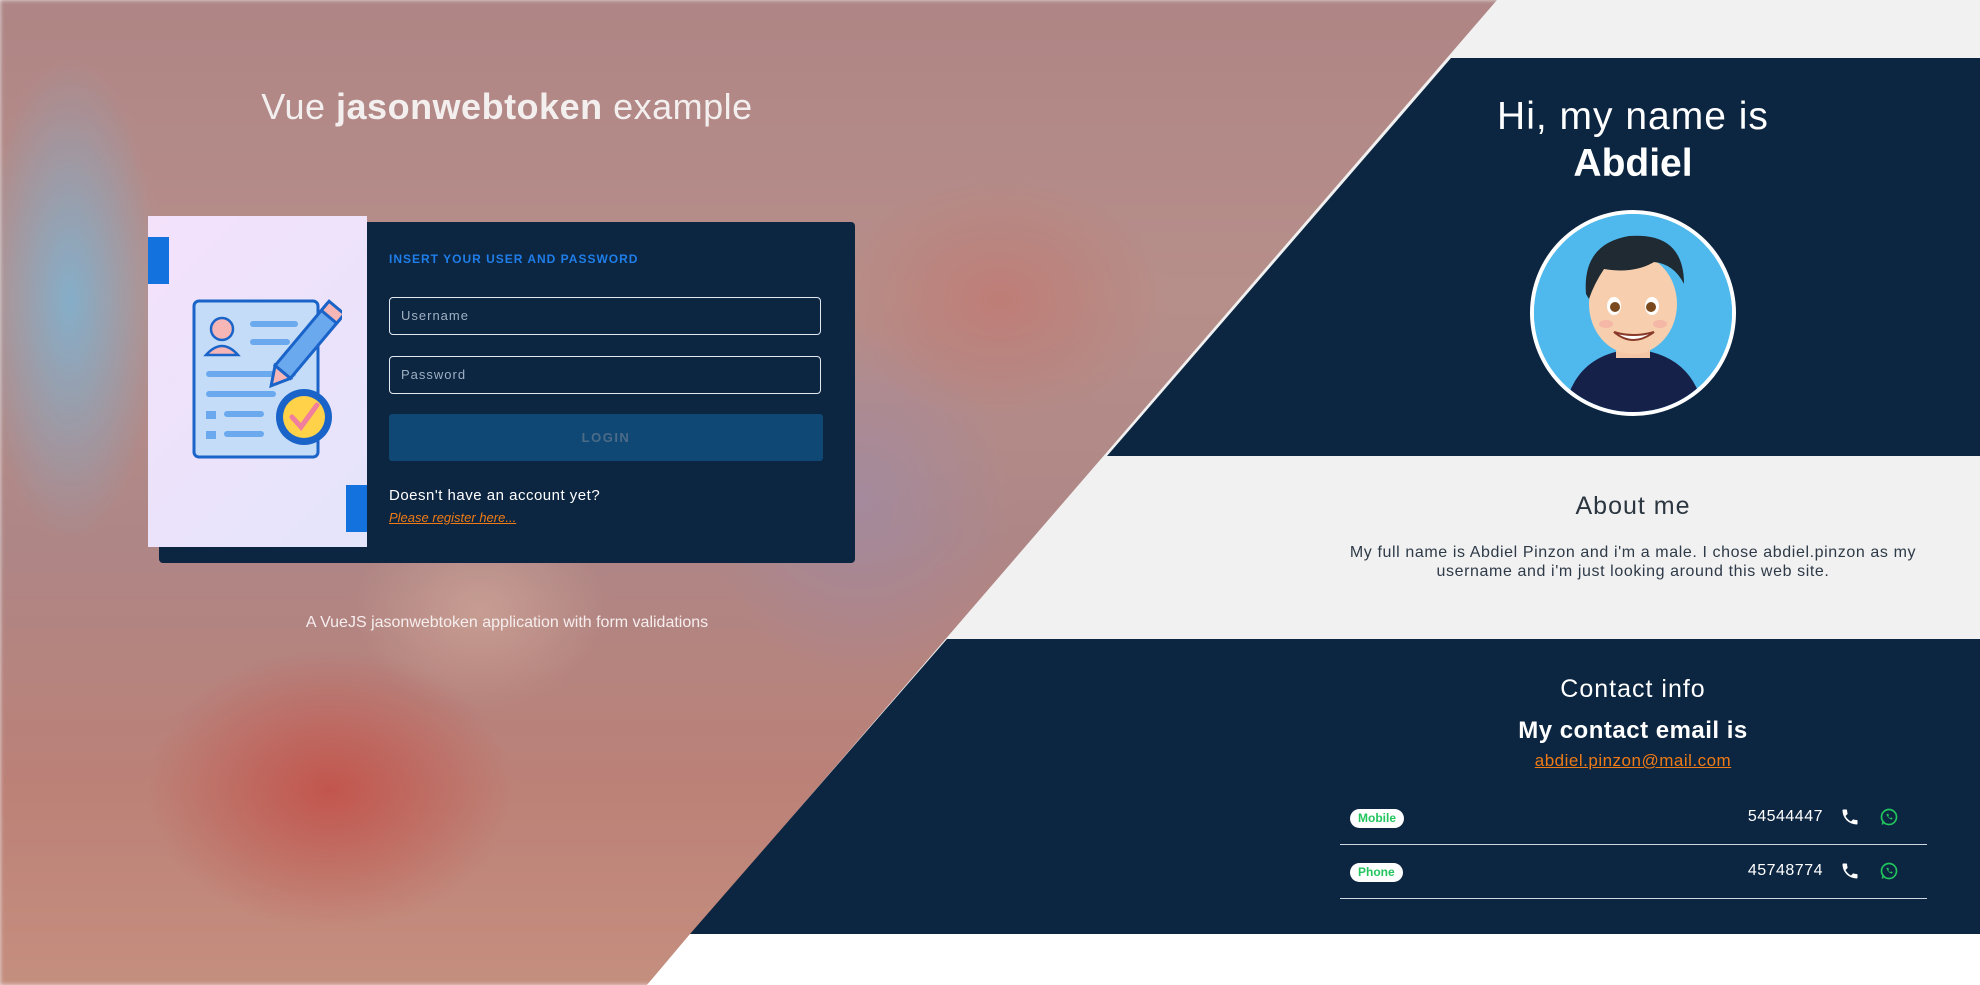  What do you see at coordinates (507, 106) in the screenshot?
I see `page-title: Vue jasonwebtoken example` at bounding box center [507, 106].